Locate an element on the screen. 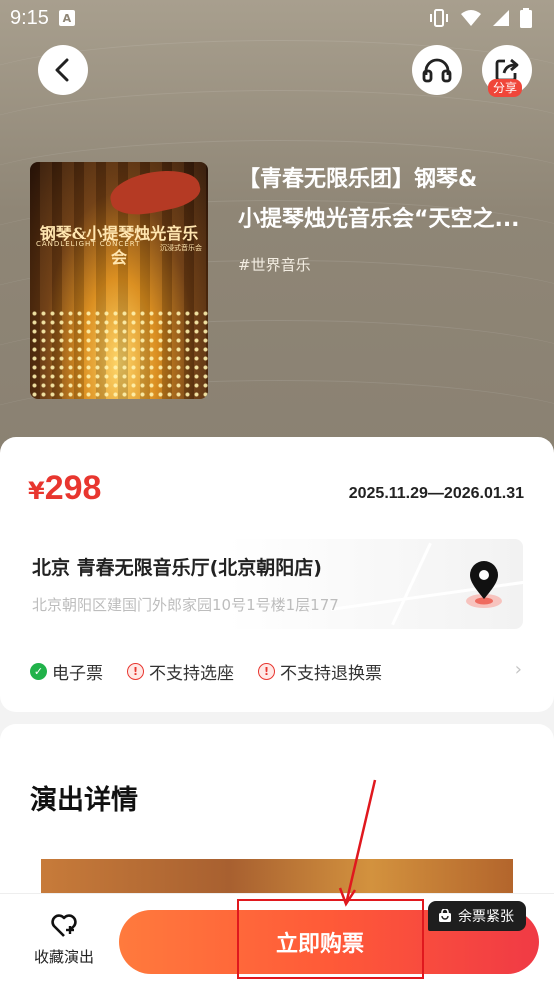  tag-label: 电子票 is located at coordinates (77, 674).